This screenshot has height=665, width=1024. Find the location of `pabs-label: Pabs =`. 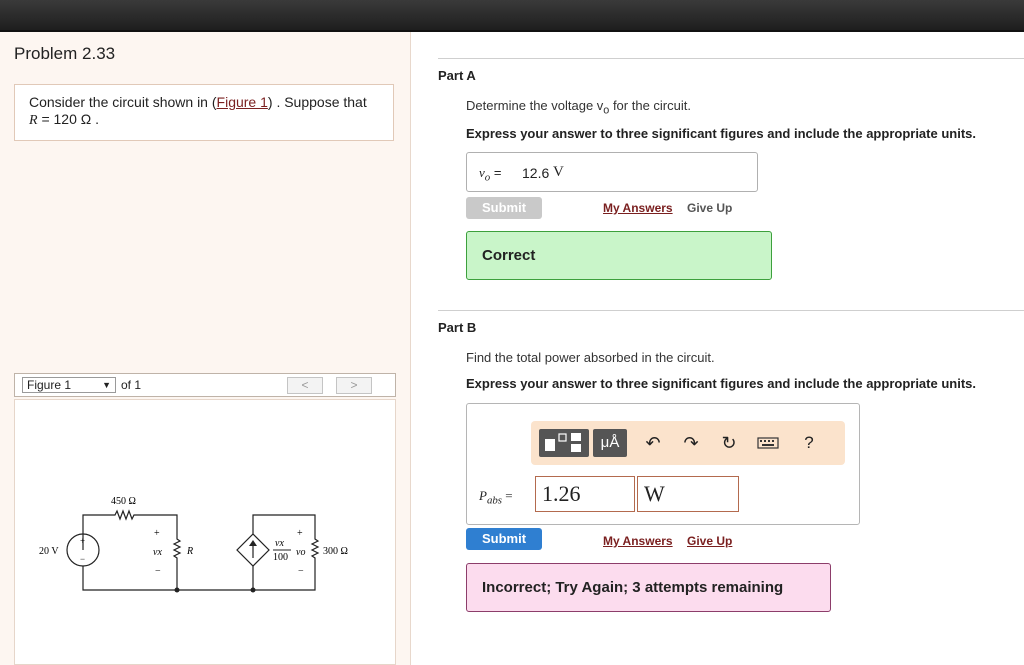

pabs-label: Pabs = is located at coordinates (496, 497).